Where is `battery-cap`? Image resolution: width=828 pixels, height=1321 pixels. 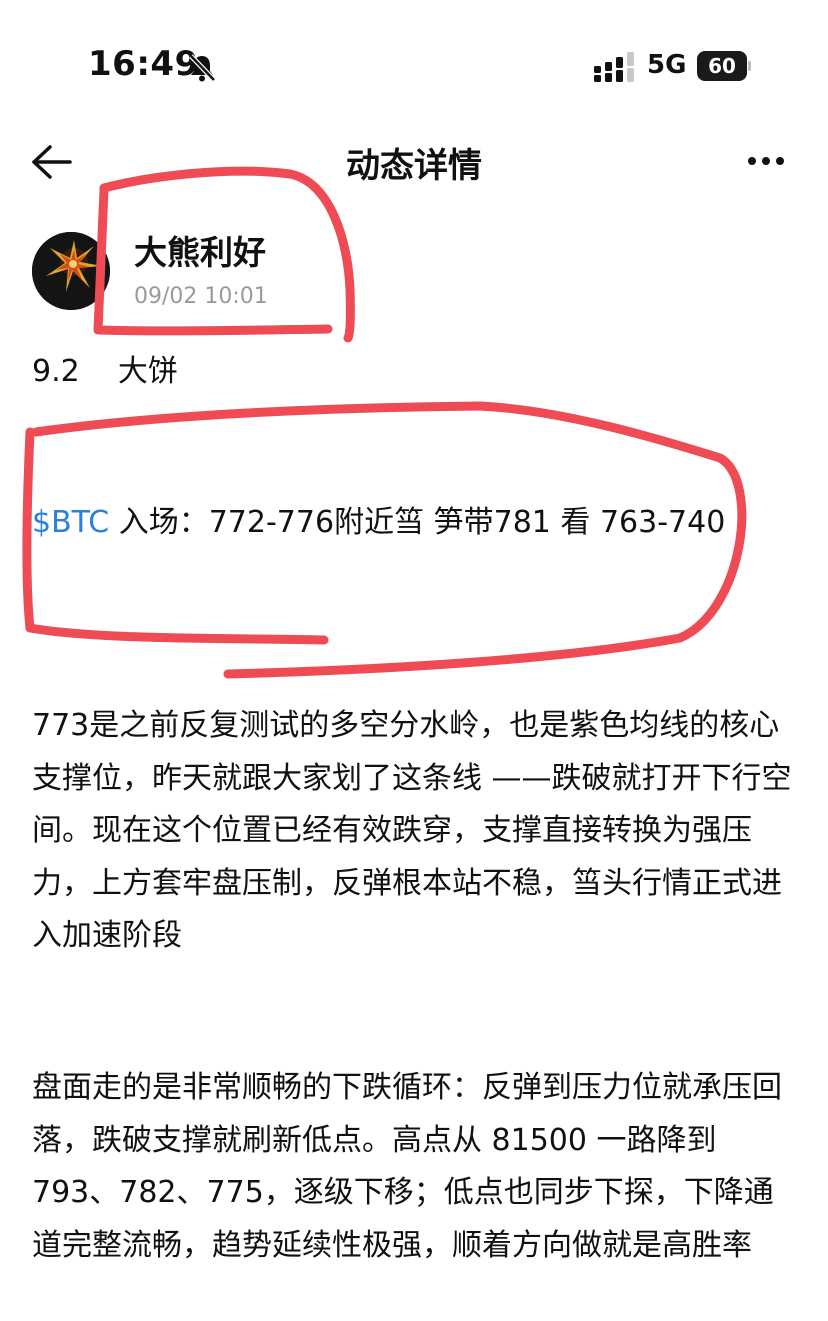
battery-cap is located at coordinates (749, 66).